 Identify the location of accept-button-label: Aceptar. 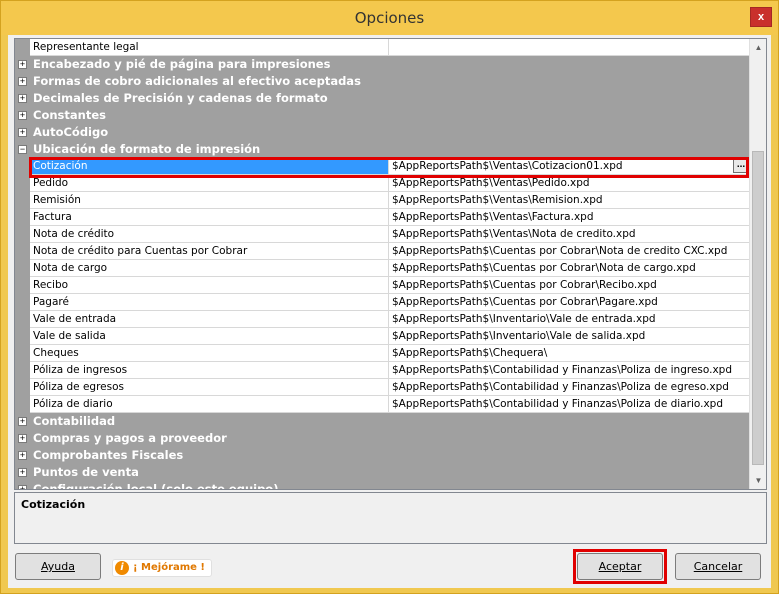
(620, 566).